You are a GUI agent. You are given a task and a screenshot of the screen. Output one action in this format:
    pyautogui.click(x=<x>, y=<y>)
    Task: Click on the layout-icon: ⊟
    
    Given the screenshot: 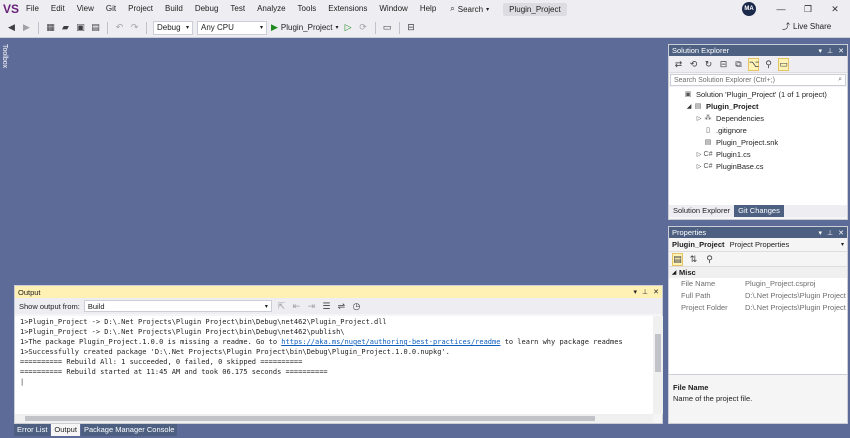 What is the action you would take?
    pyautogui.click(x=411, y=27)
    